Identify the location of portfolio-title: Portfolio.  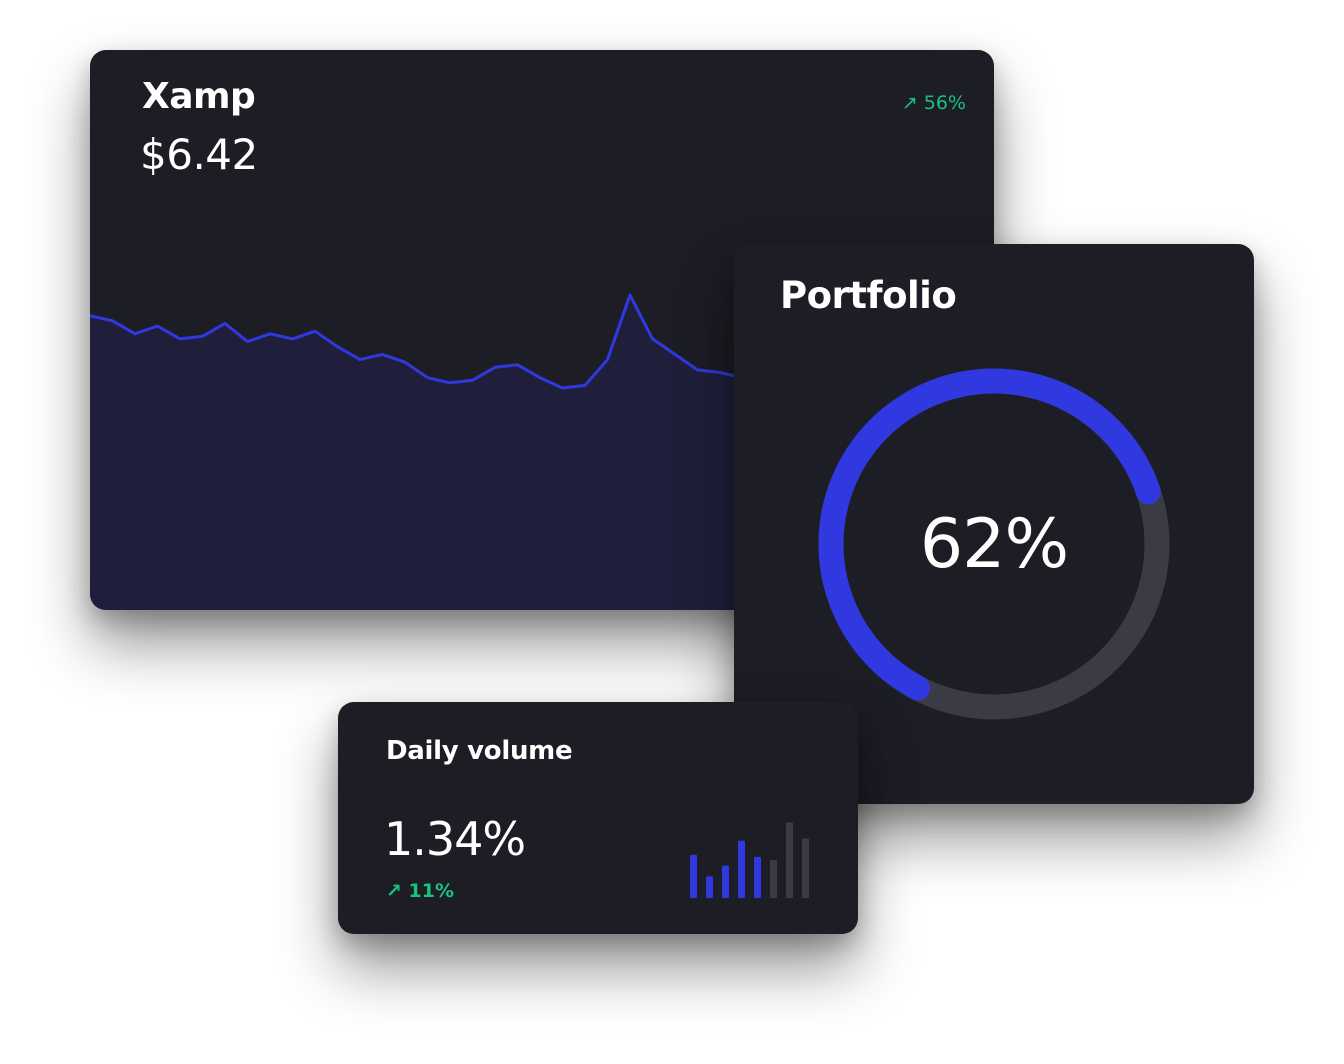
(868, 295).